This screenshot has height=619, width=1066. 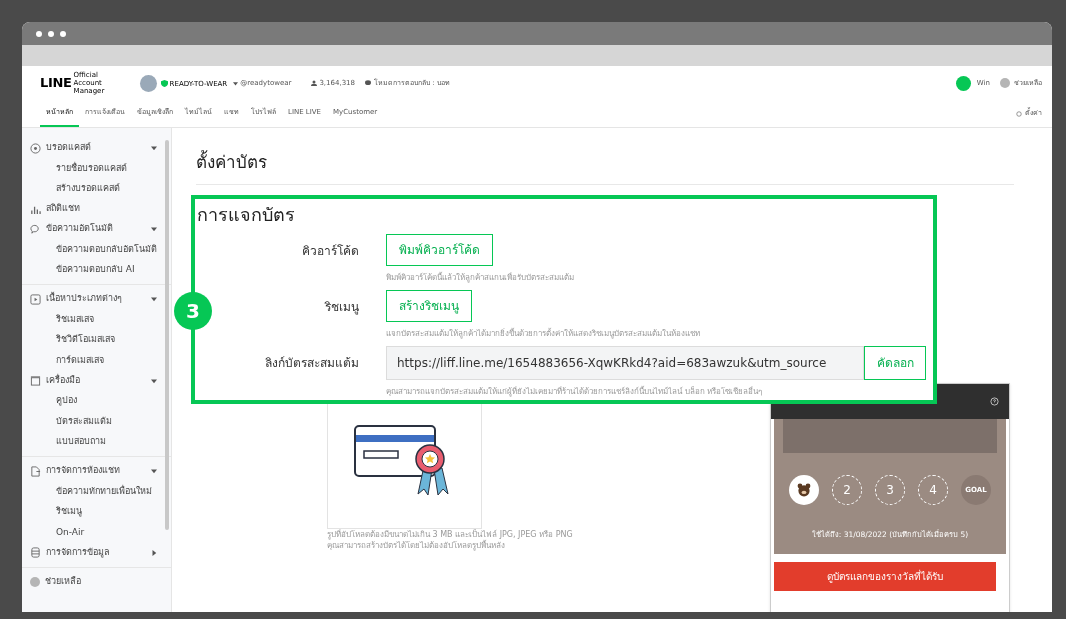 What do you see at coordinates (96, 421) in the screenshot?
I see `sidebar-item: บัตรสะสมแต้ม` at bounding box center [96, 421].